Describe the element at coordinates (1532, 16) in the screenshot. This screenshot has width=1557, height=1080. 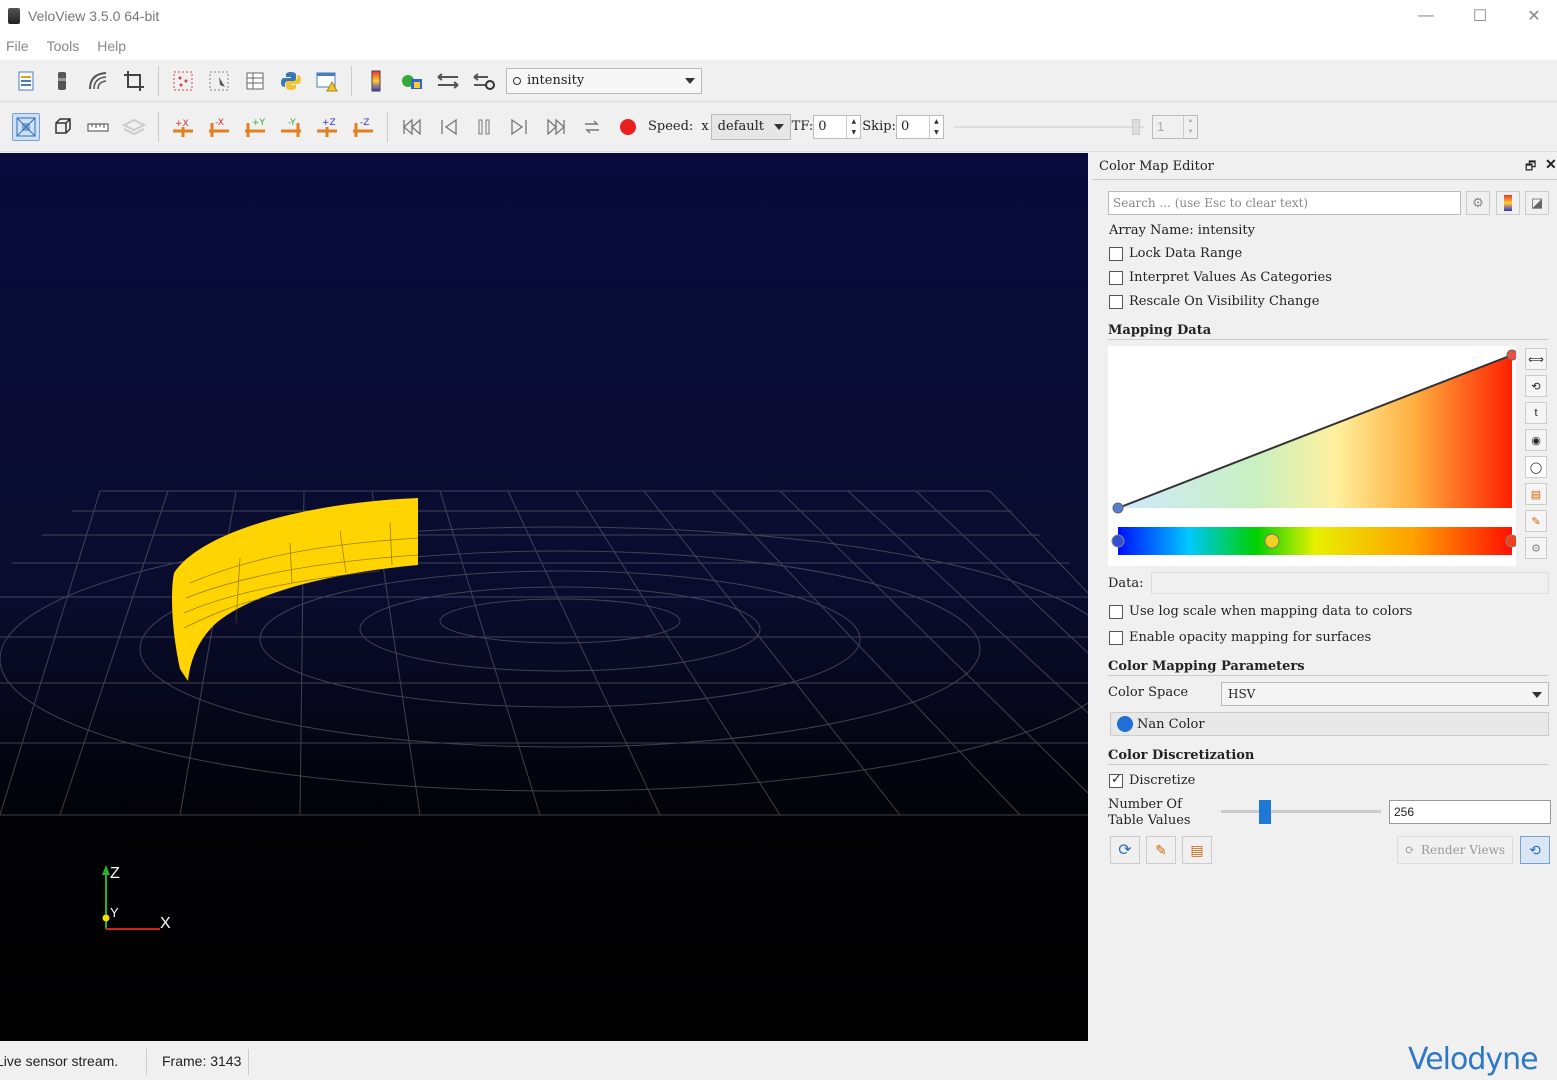
I see `close-button: ✕` at that location.